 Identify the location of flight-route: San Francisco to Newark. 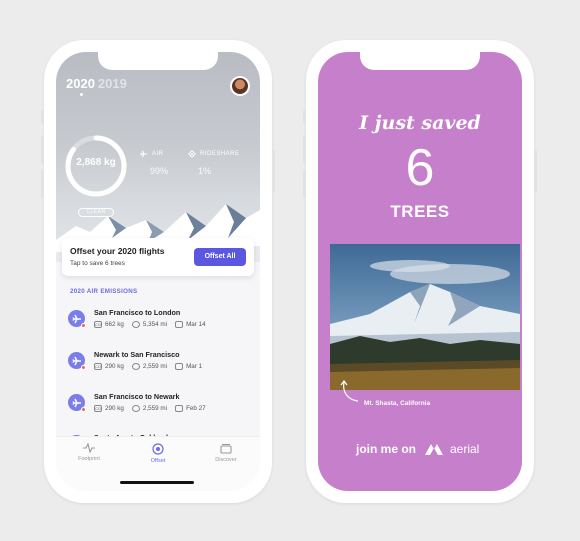
(137, 396).